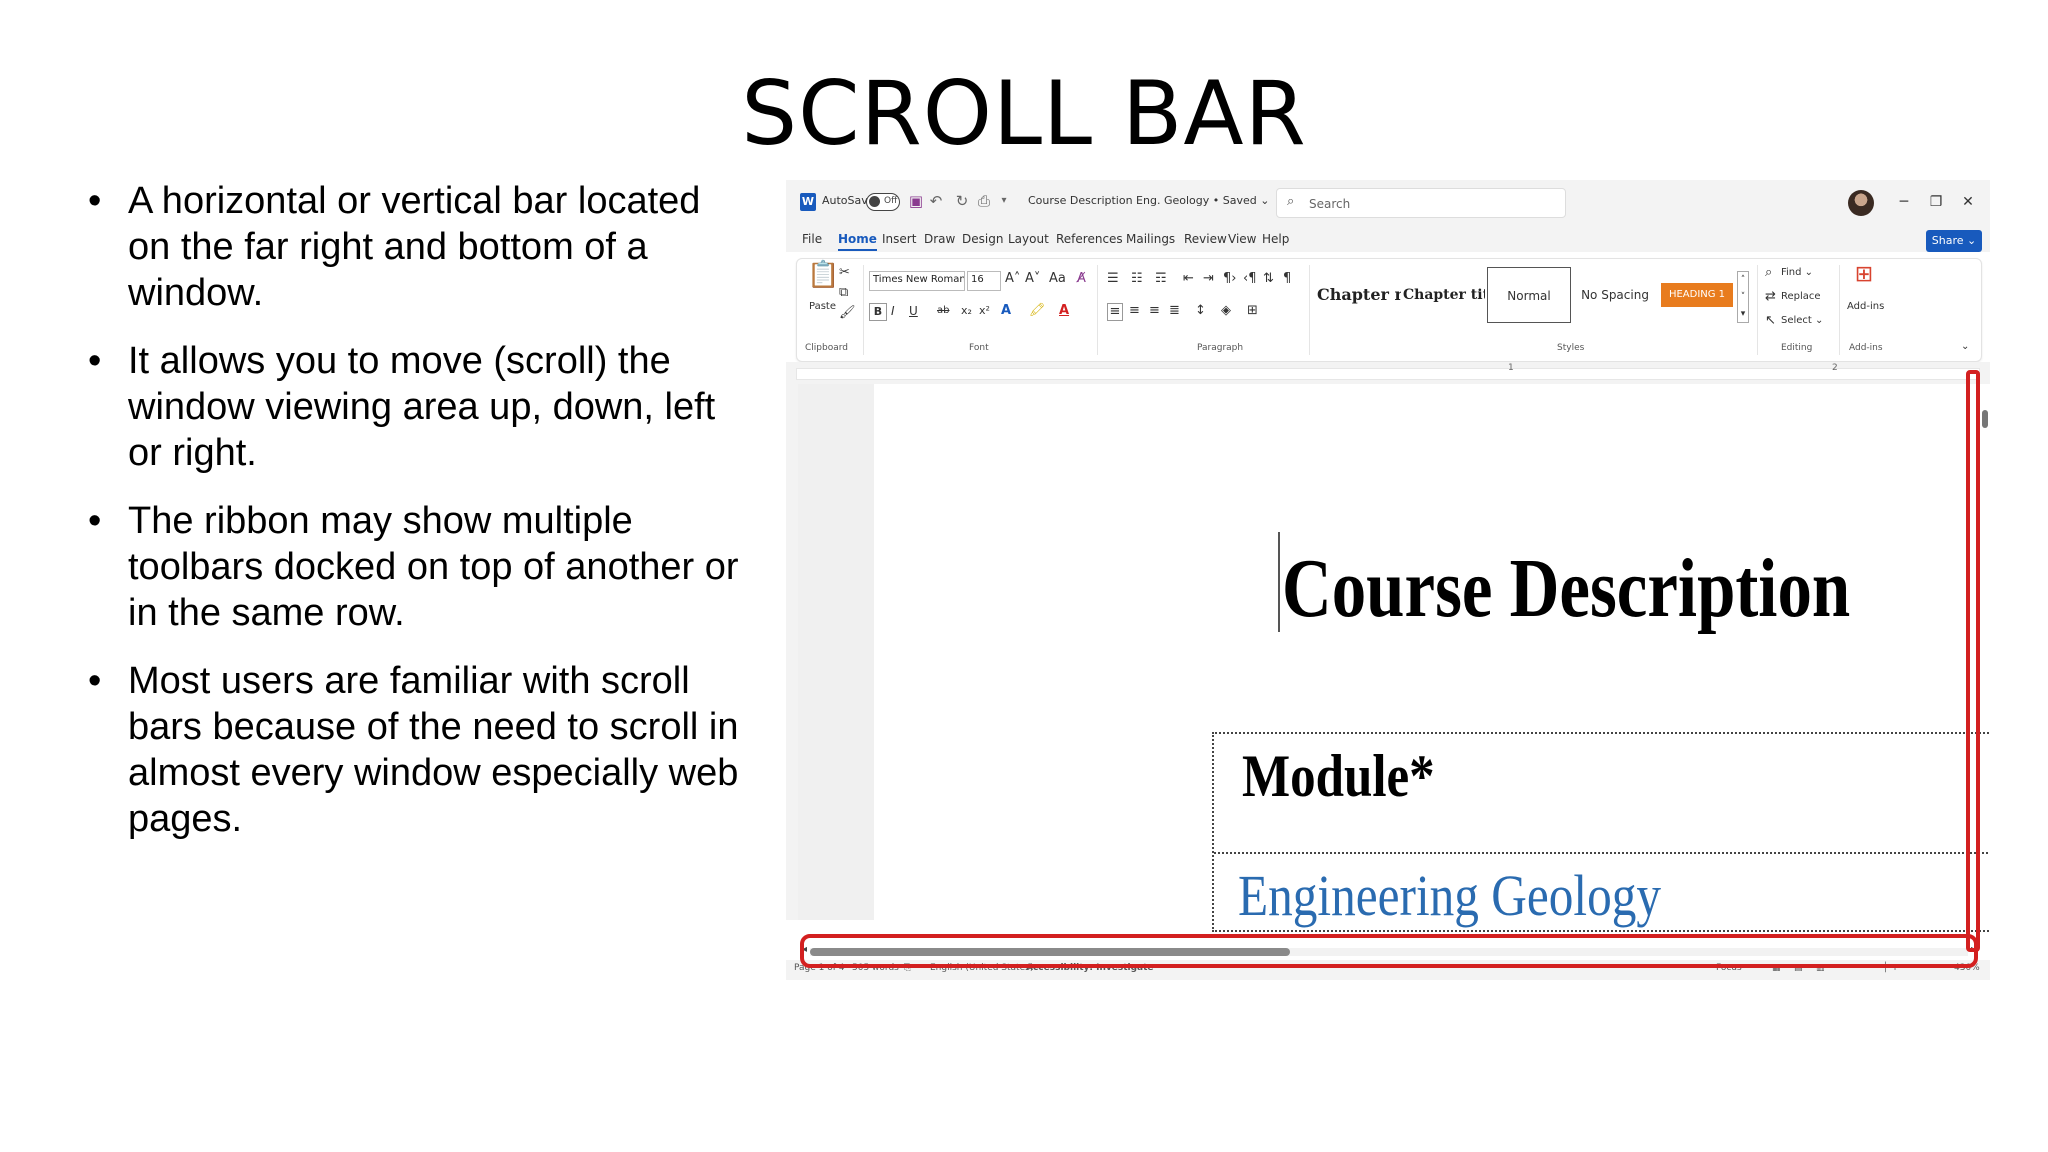 The width and height of the screenshot is (2048, 1152). I want to click on replace-icon: ⇄, so click(1770, 297).